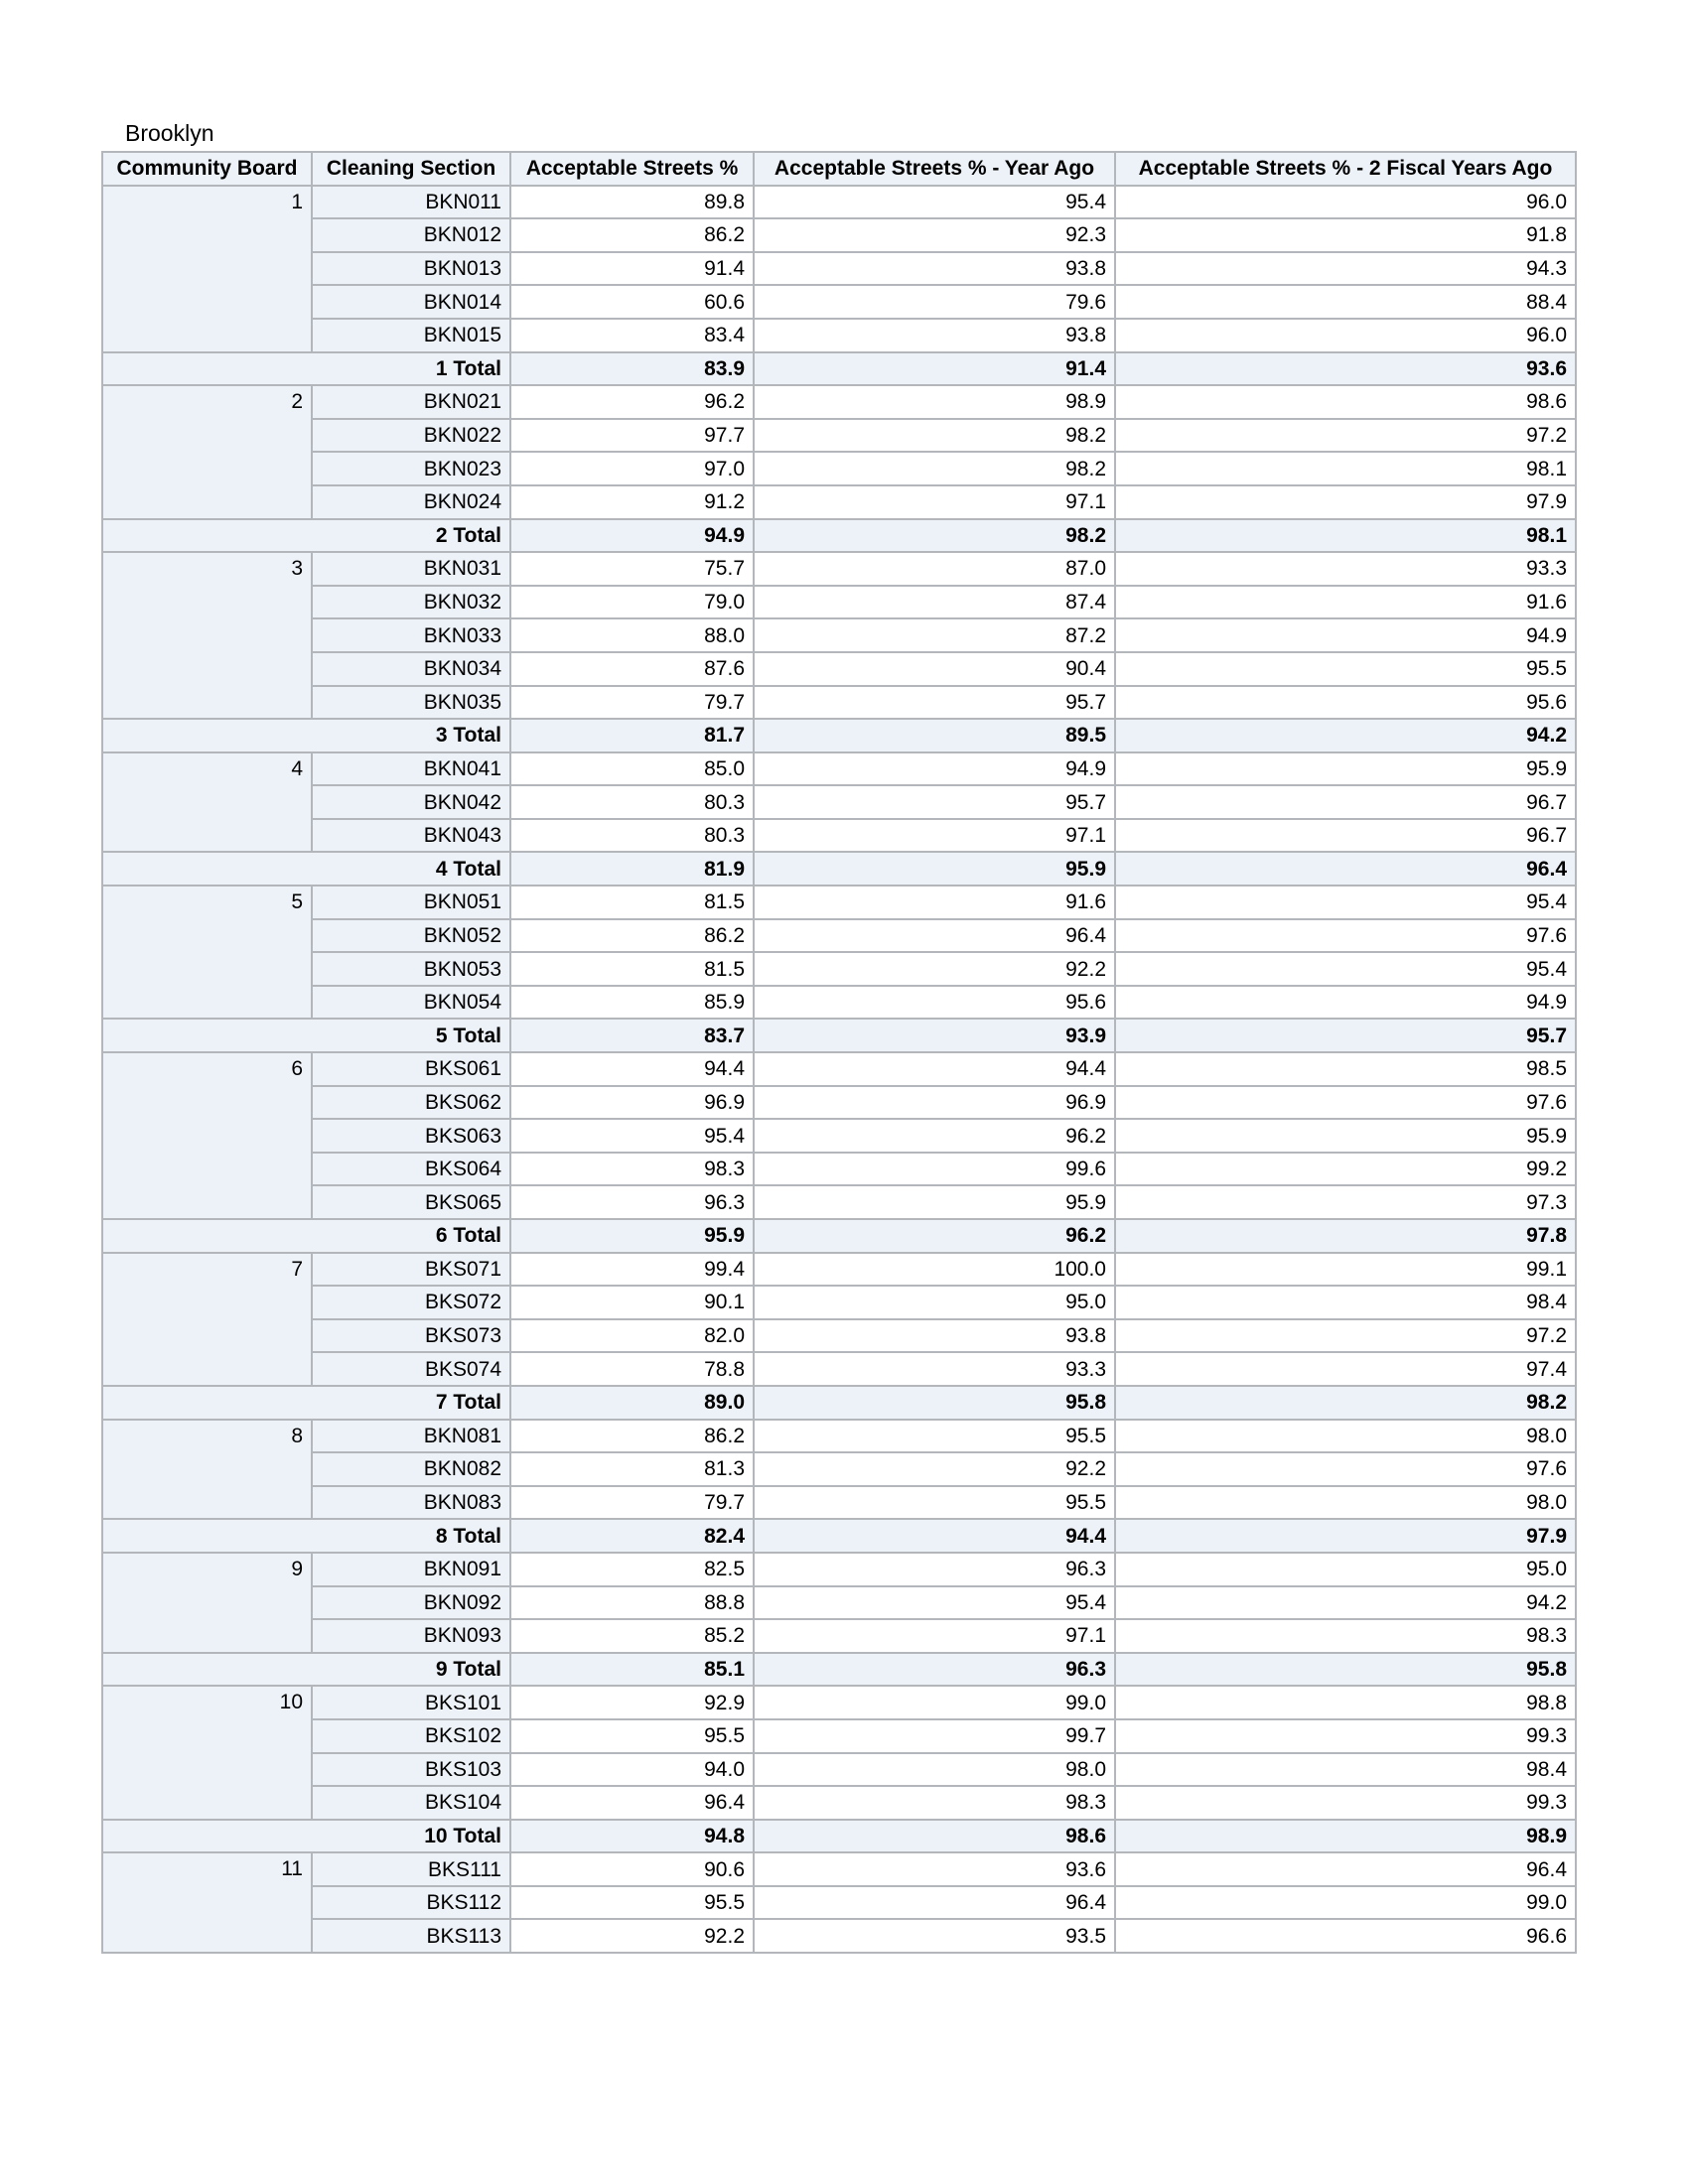  What do you see at coordinates (632, 668) in the screenshot?
I see `acceptable-streets-cell: 87.6` at bounding box center [632, 668].